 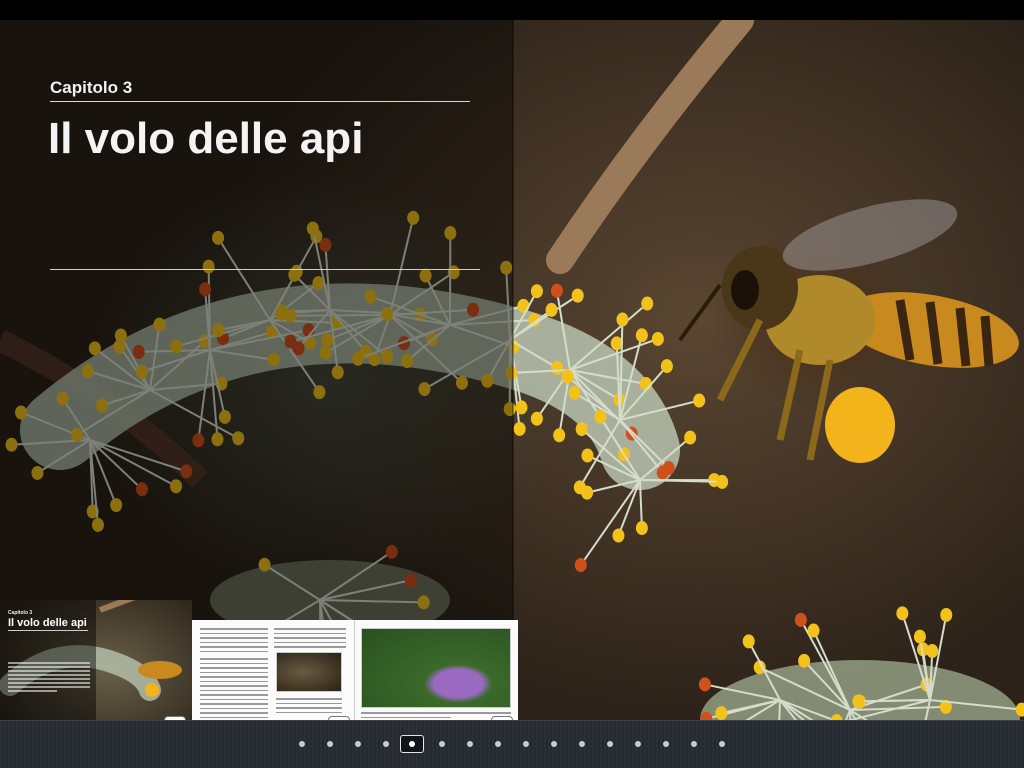 What do you see at coordinates (206, 138) in the screenshot?
I see `chapter-title: Il volo delle api` at bounding box center [206, 138].